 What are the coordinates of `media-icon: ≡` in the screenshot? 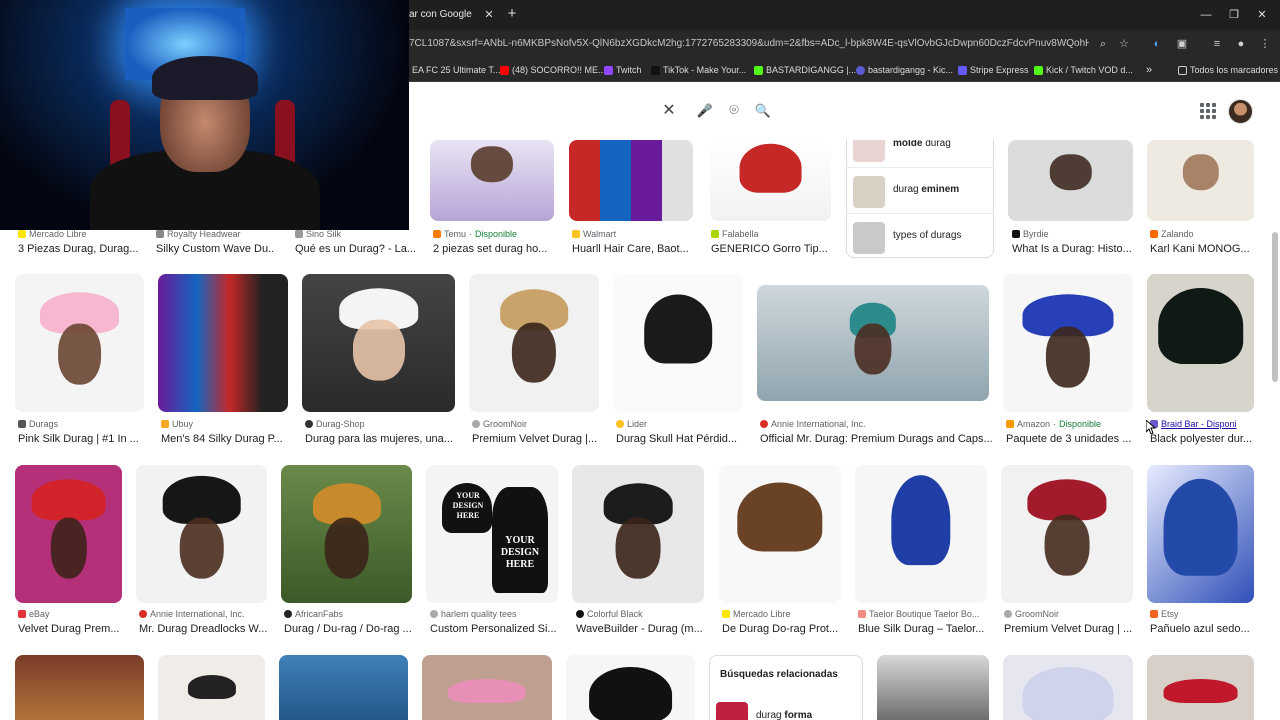 It's located at (1217, 44).